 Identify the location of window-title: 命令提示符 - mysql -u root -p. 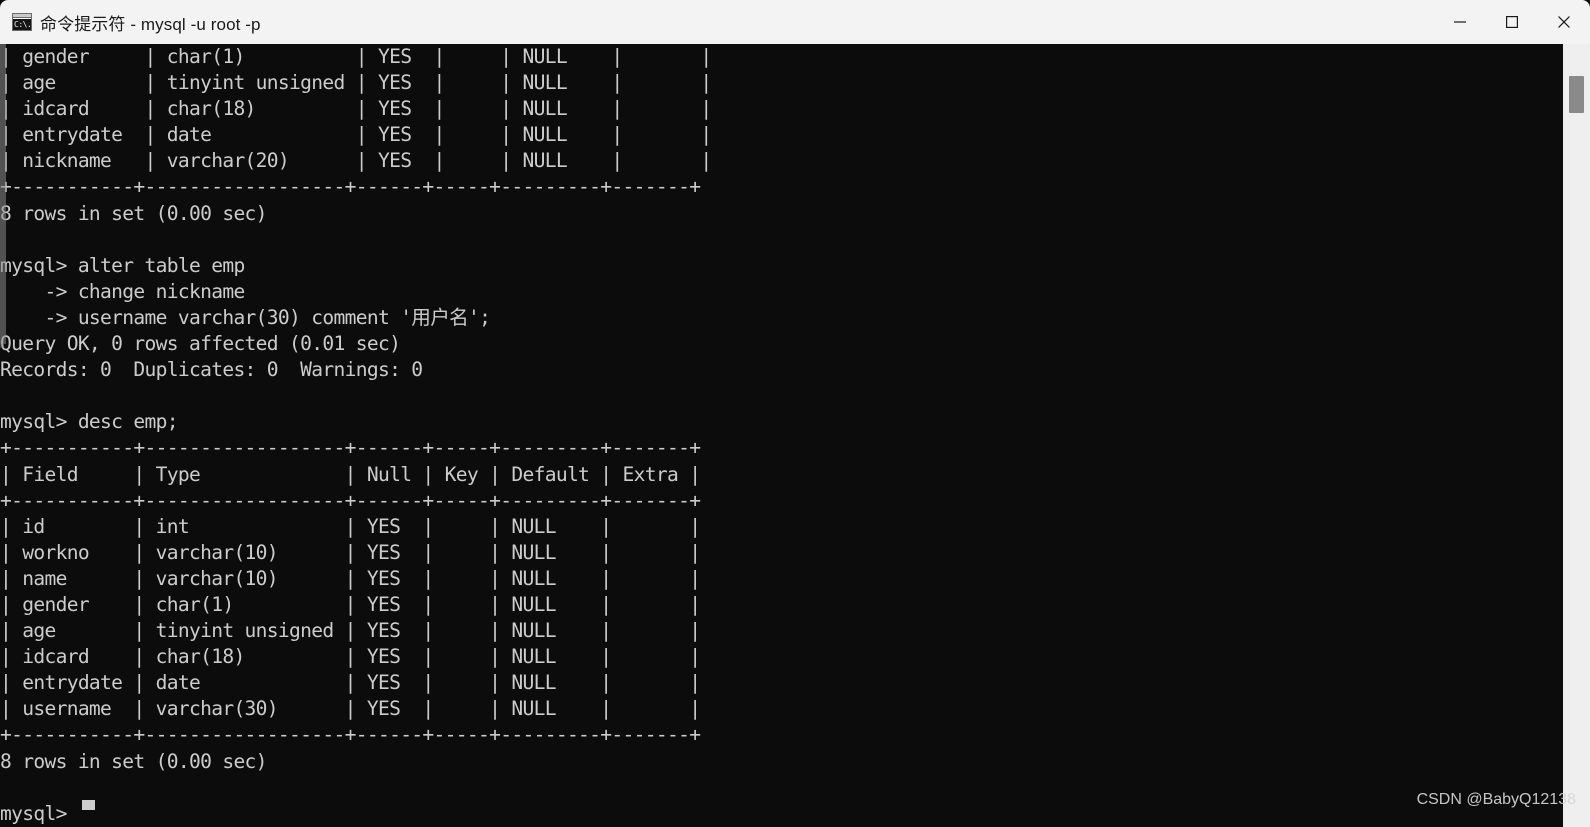
(150, 24).